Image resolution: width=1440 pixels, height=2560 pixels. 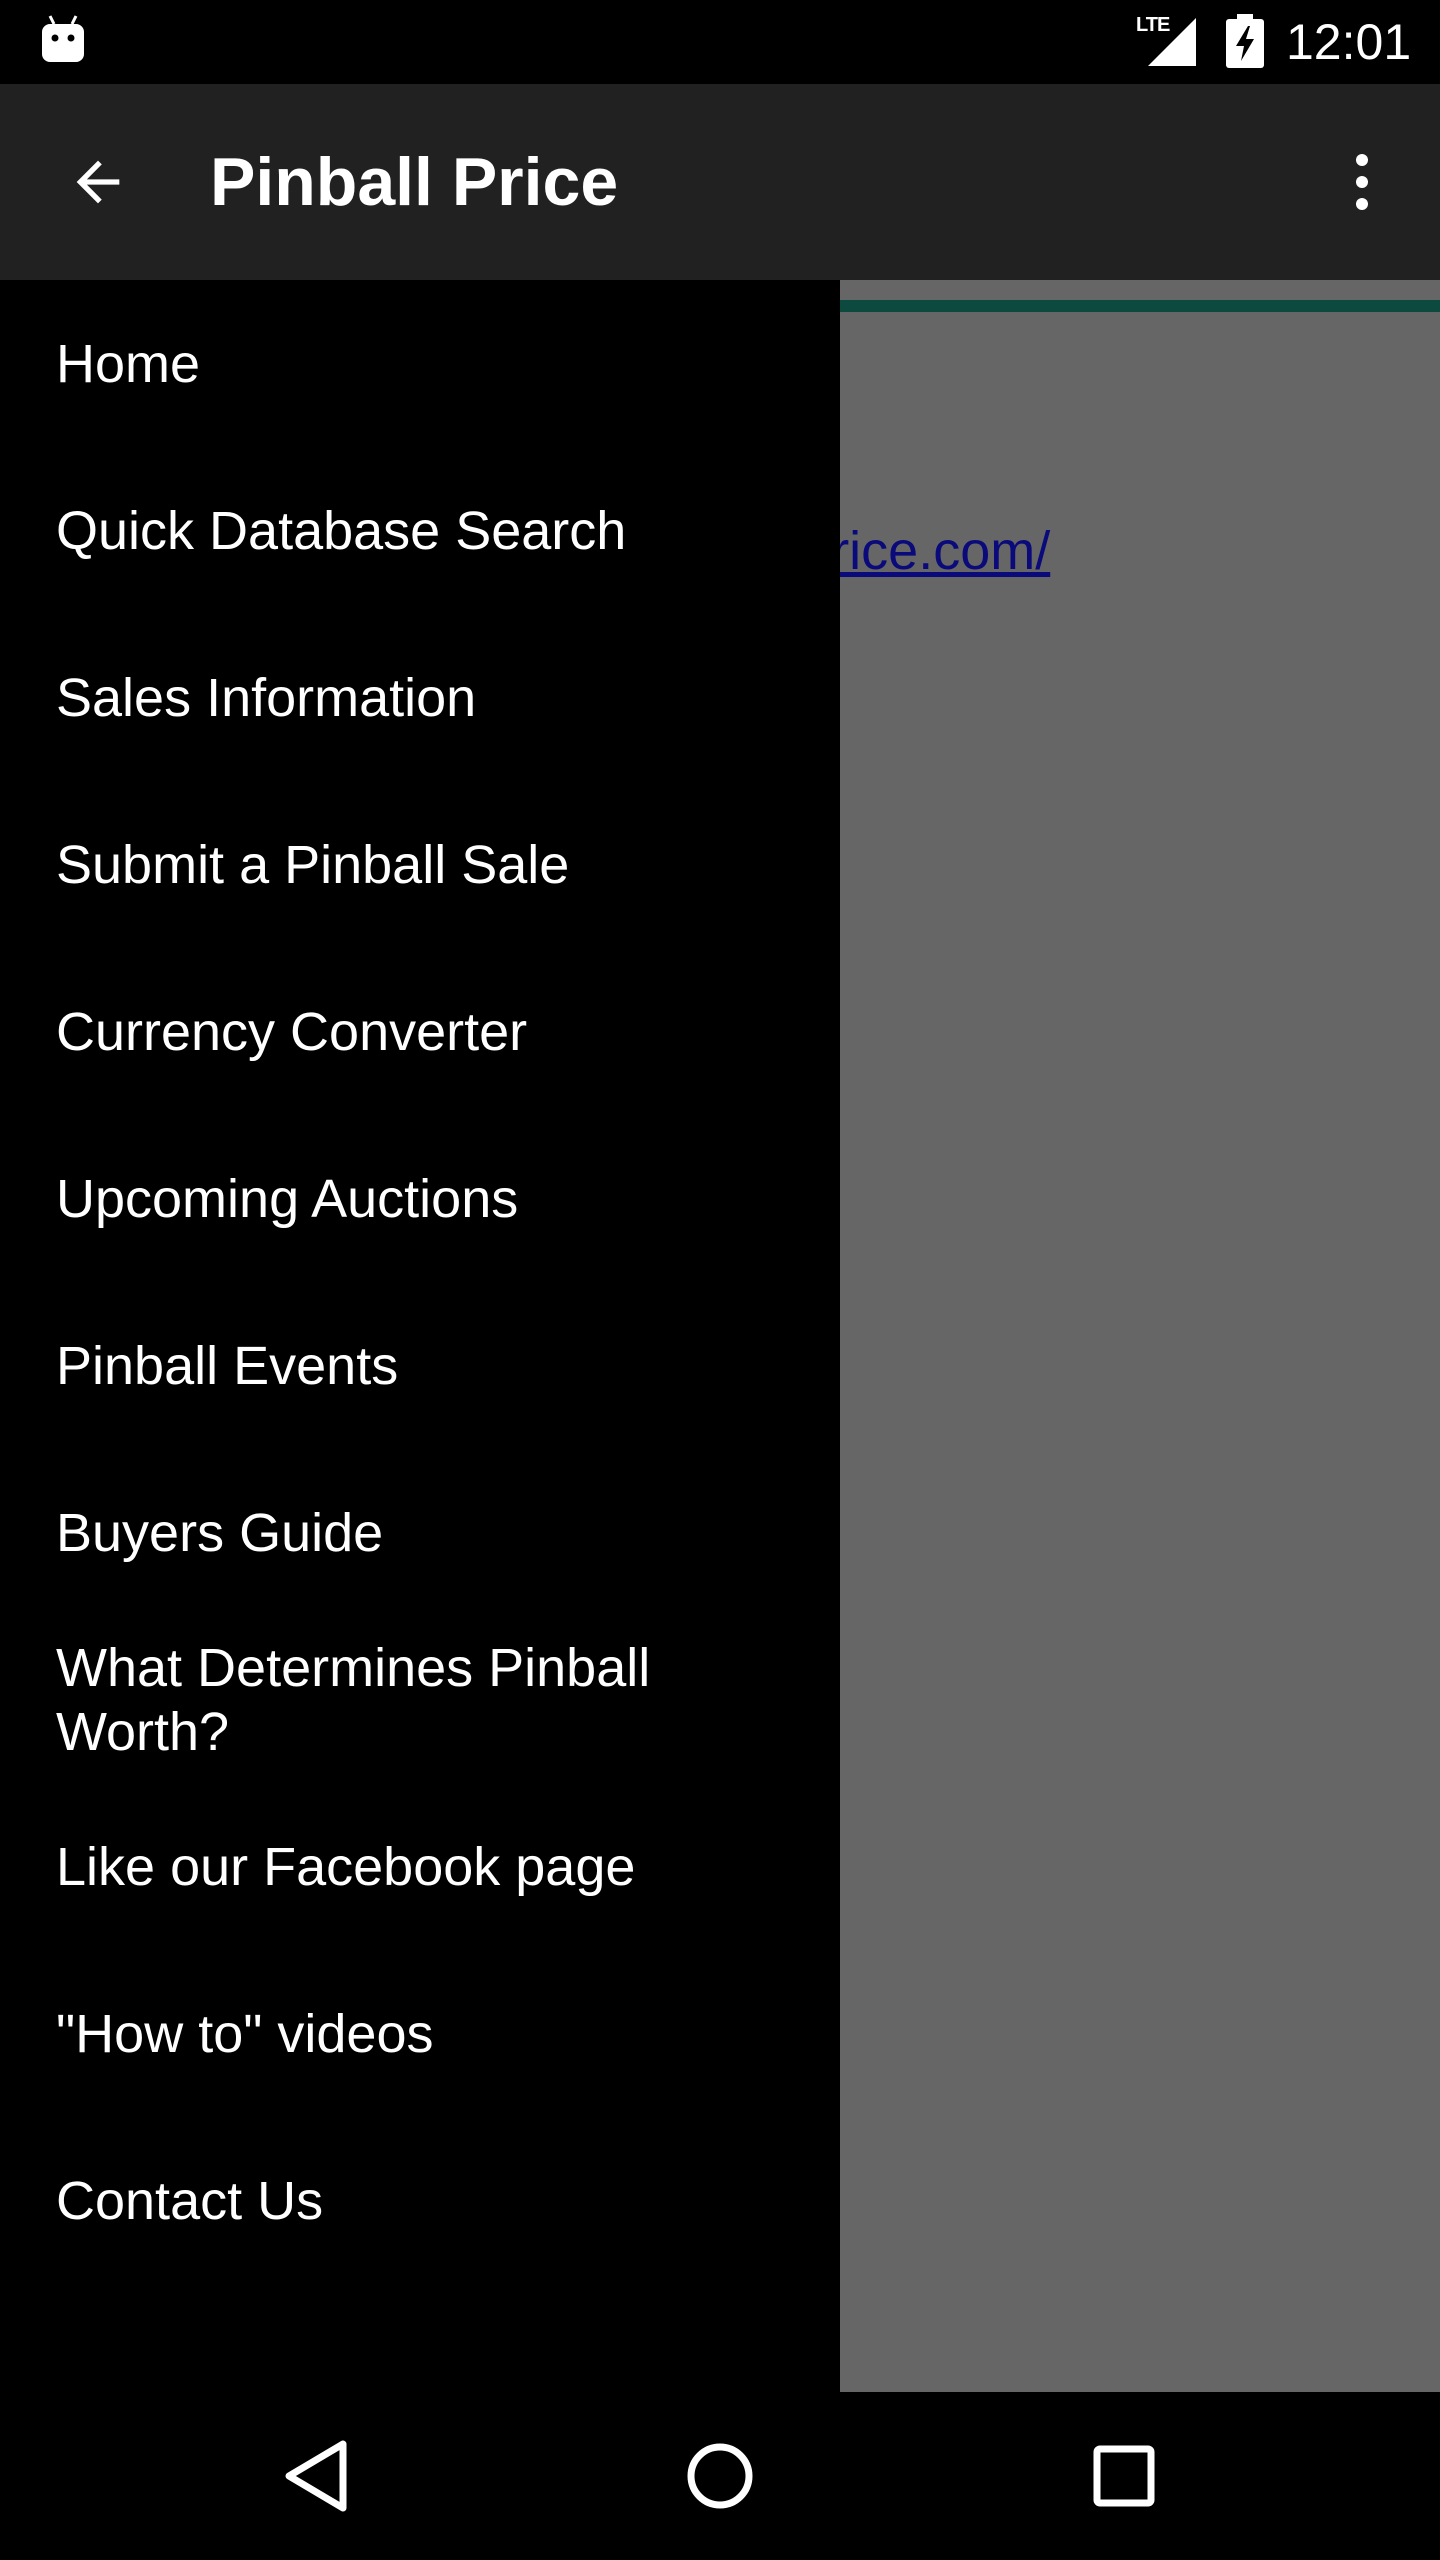 What do you see at coordinates (63, 38) in the screenshot?
I see `android-icon` at bounding box center [63, 38].